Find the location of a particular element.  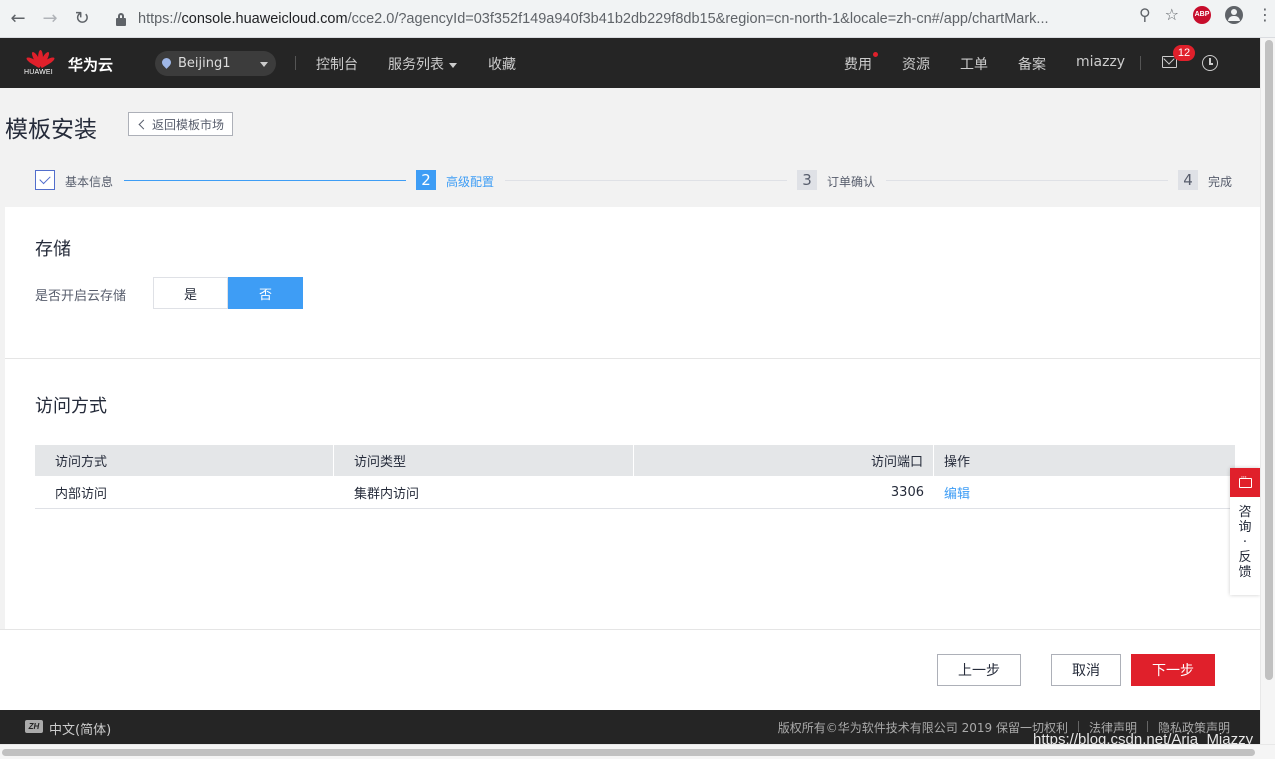

storage-option-yes: 是 is located at coordinates (190, 293).